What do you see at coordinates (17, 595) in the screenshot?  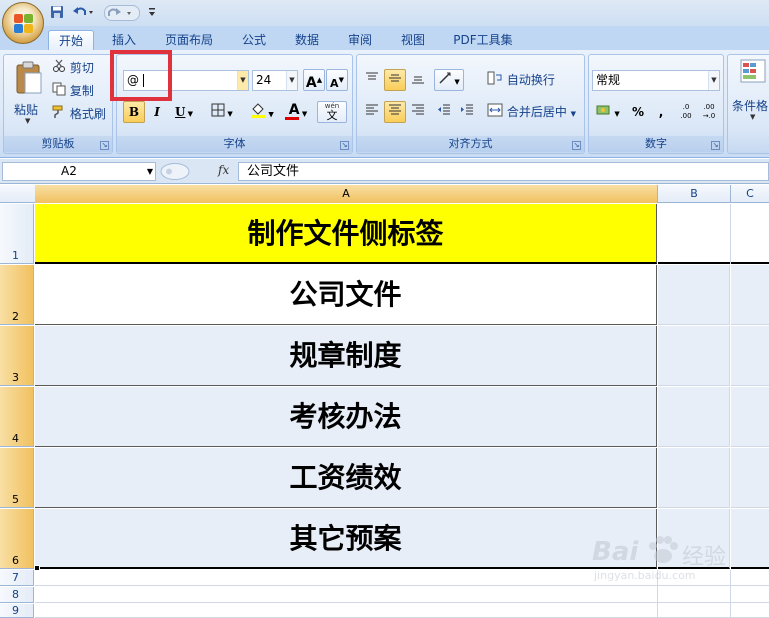 I see `row-header-8: 8` at bounding box center [17, 595].